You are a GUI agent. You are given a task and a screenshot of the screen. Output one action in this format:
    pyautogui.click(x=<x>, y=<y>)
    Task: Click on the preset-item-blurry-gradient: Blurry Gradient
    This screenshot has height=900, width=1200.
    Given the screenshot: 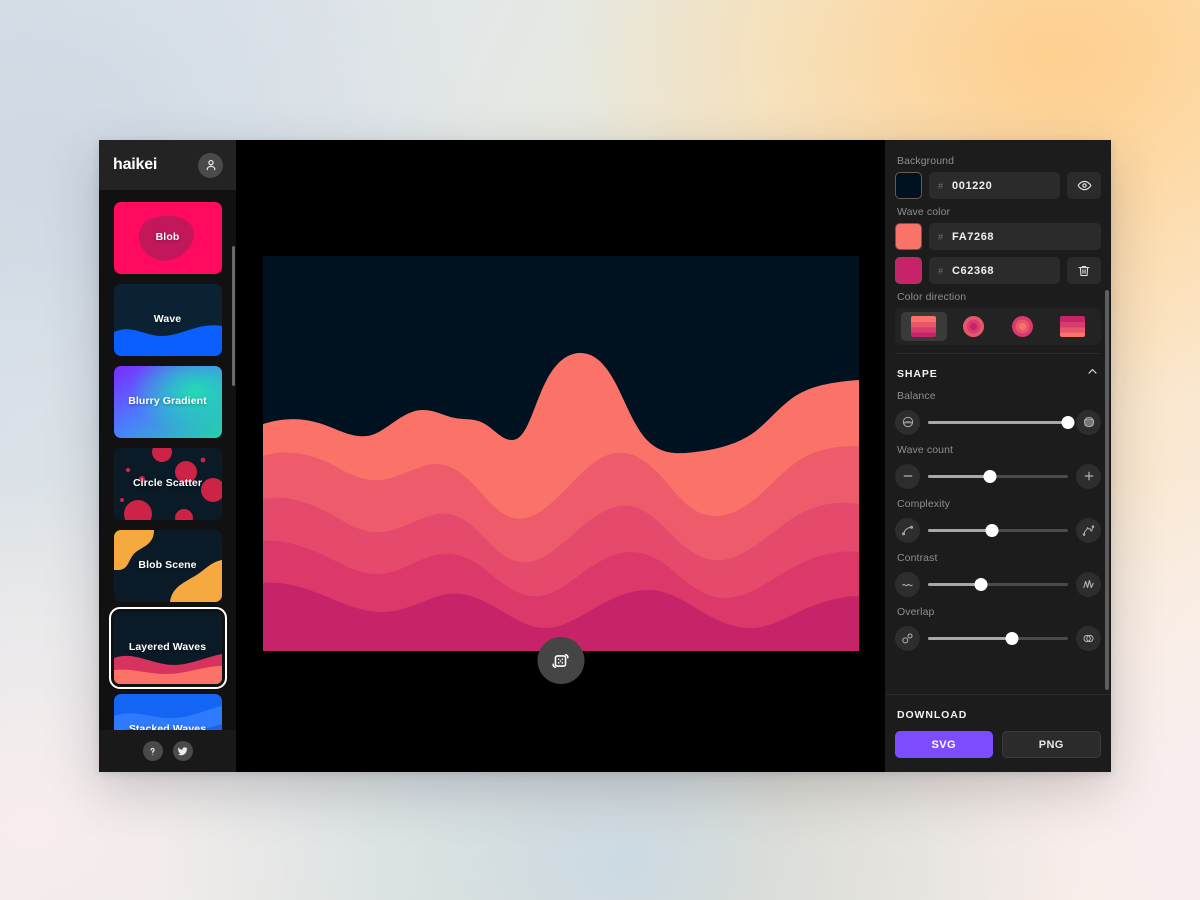 What is the action you would take?
    pyautogui.click(x=167, y=402)
    